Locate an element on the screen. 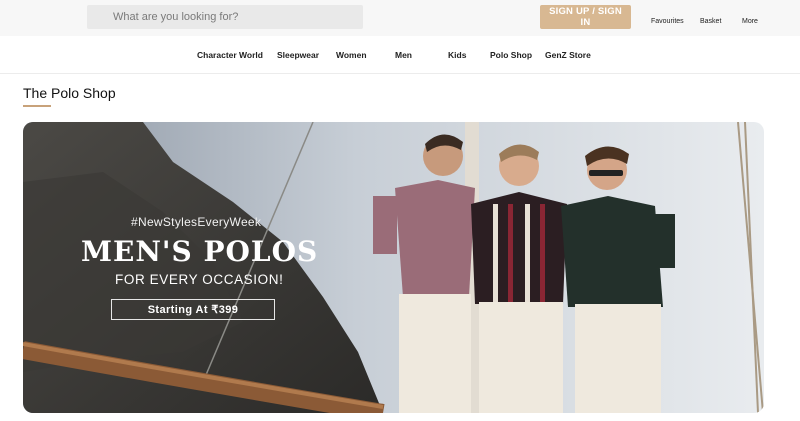 The height and width of the screenshot is (421, 800). nav-item-sleepwear: Sleepwear is located at coordinates (298, 55).